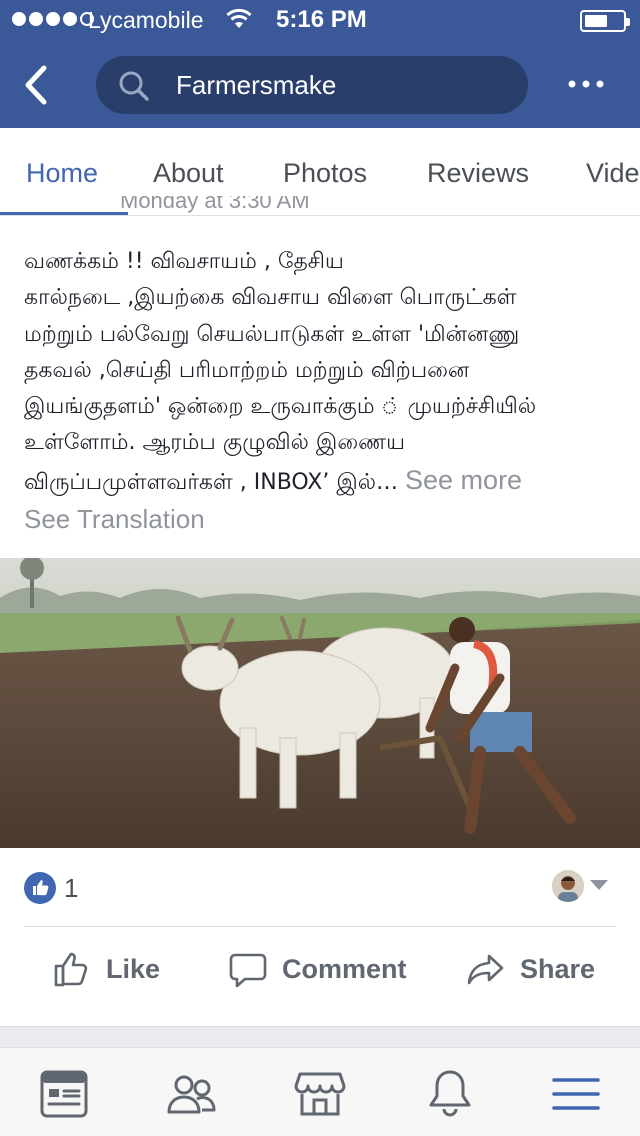 This screenshot has height=1136, width=640. Describe the element at coordinates (133, 968) in the screenshot. I see `like-button-label: Like` at that location.